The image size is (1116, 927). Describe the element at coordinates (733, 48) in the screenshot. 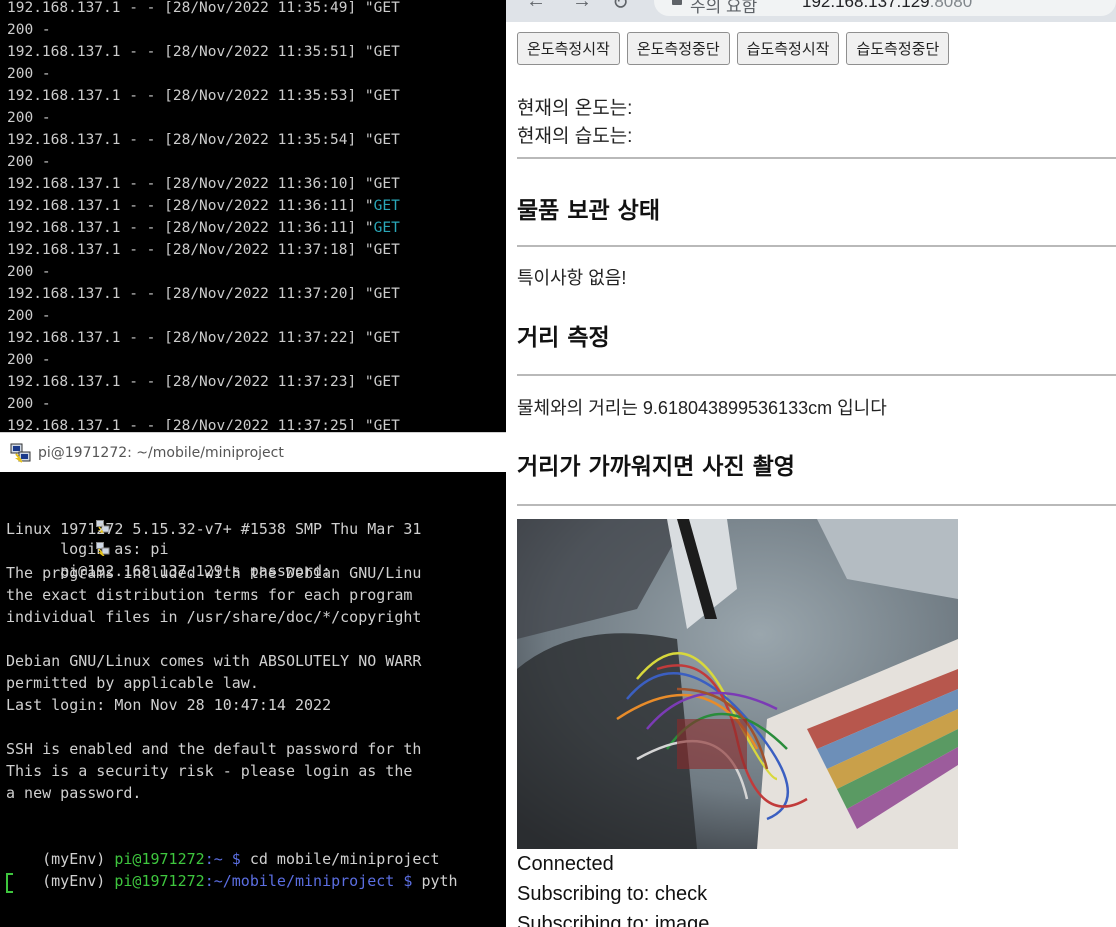

I see `sensor-button-row: 온도측정시작 온도측정중단 습도측정시작 습도측정중단` at that location.